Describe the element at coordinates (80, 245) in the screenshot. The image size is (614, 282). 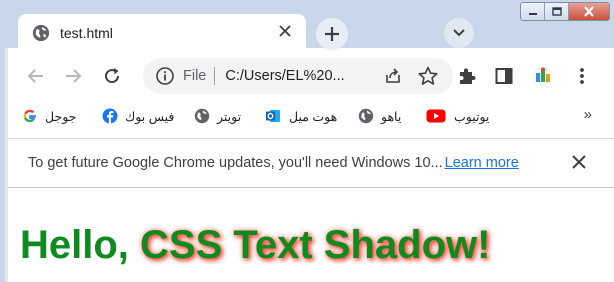
I see `heading-plain-text: Hello,` at that location.